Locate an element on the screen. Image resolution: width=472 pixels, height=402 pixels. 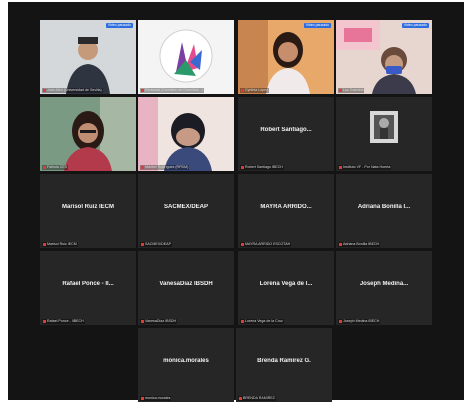
participant-label: Lorena Vega de la Cruz is located at coordinates (262, 321).